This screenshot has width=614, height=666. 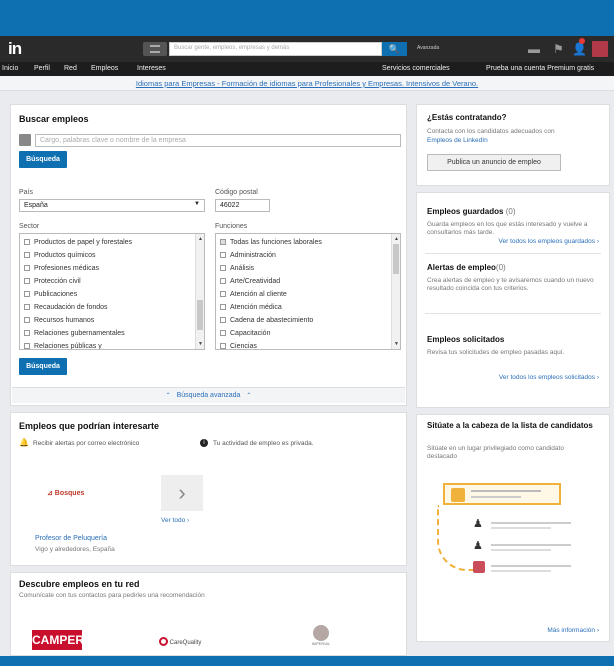 What do you see at coordinates (70, 68) in the screenshot?
I see `nav-item-red: Red` at bounding box center [70, 68].